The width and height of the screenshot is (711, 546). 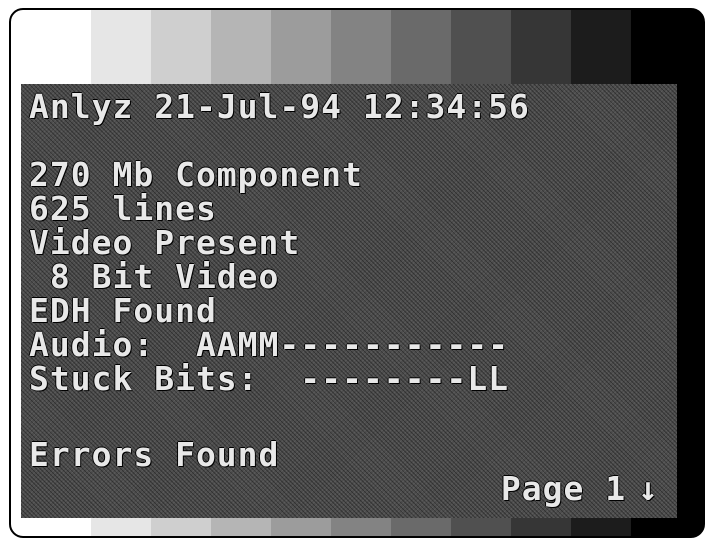 I want to click on stuck-bits-line: Stuck Bits: --------LL, so click(x=269, y=378).